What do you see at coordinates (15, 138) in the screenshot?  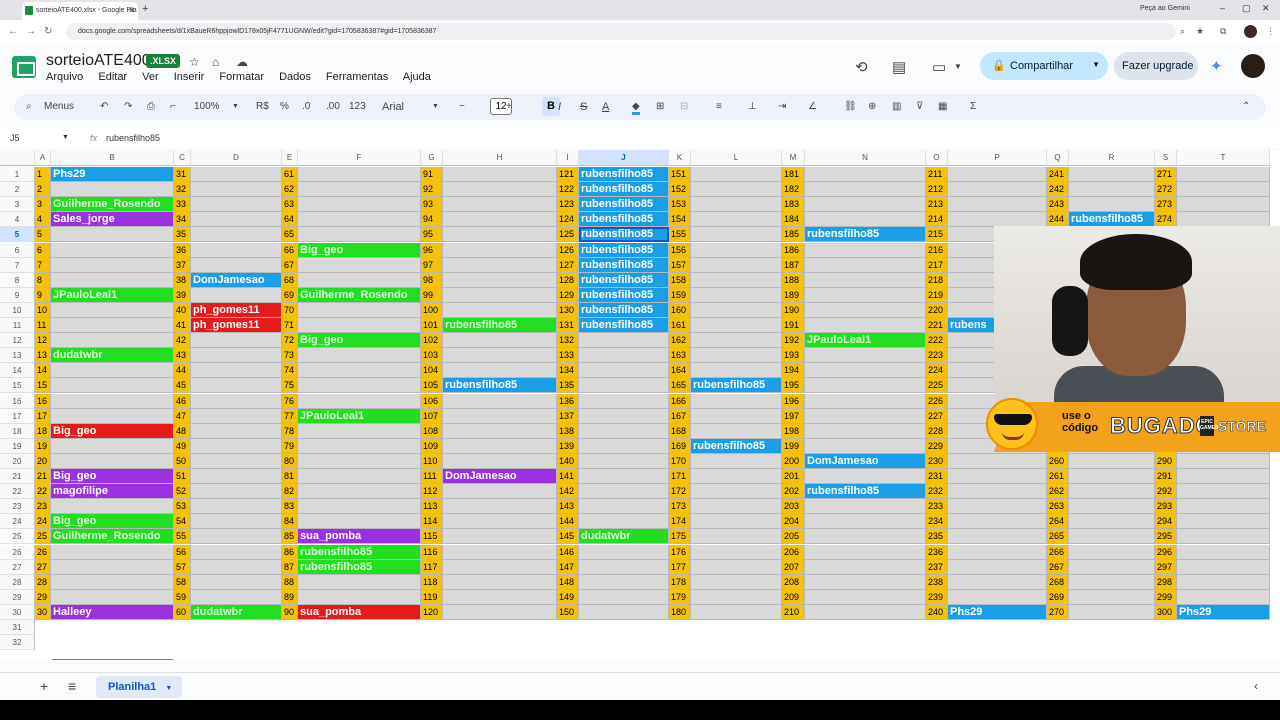 I see `name-box: J5` at bounding box center [15, 138].